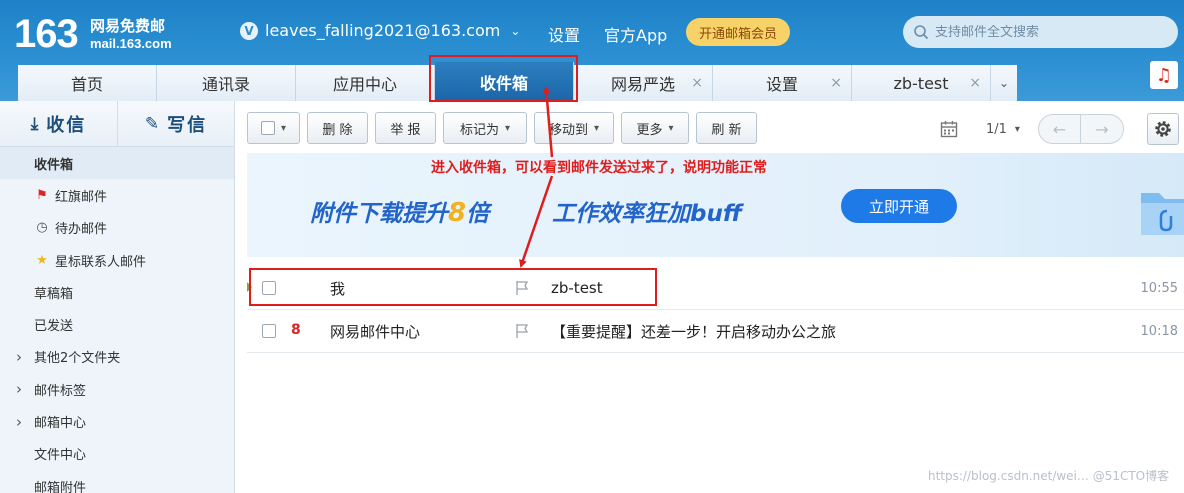 The width and height of the screenshot is (1184, 493). Describe the element at coordinates (46, 34) in the screenshot. I see `logo-number: 163` at that location.